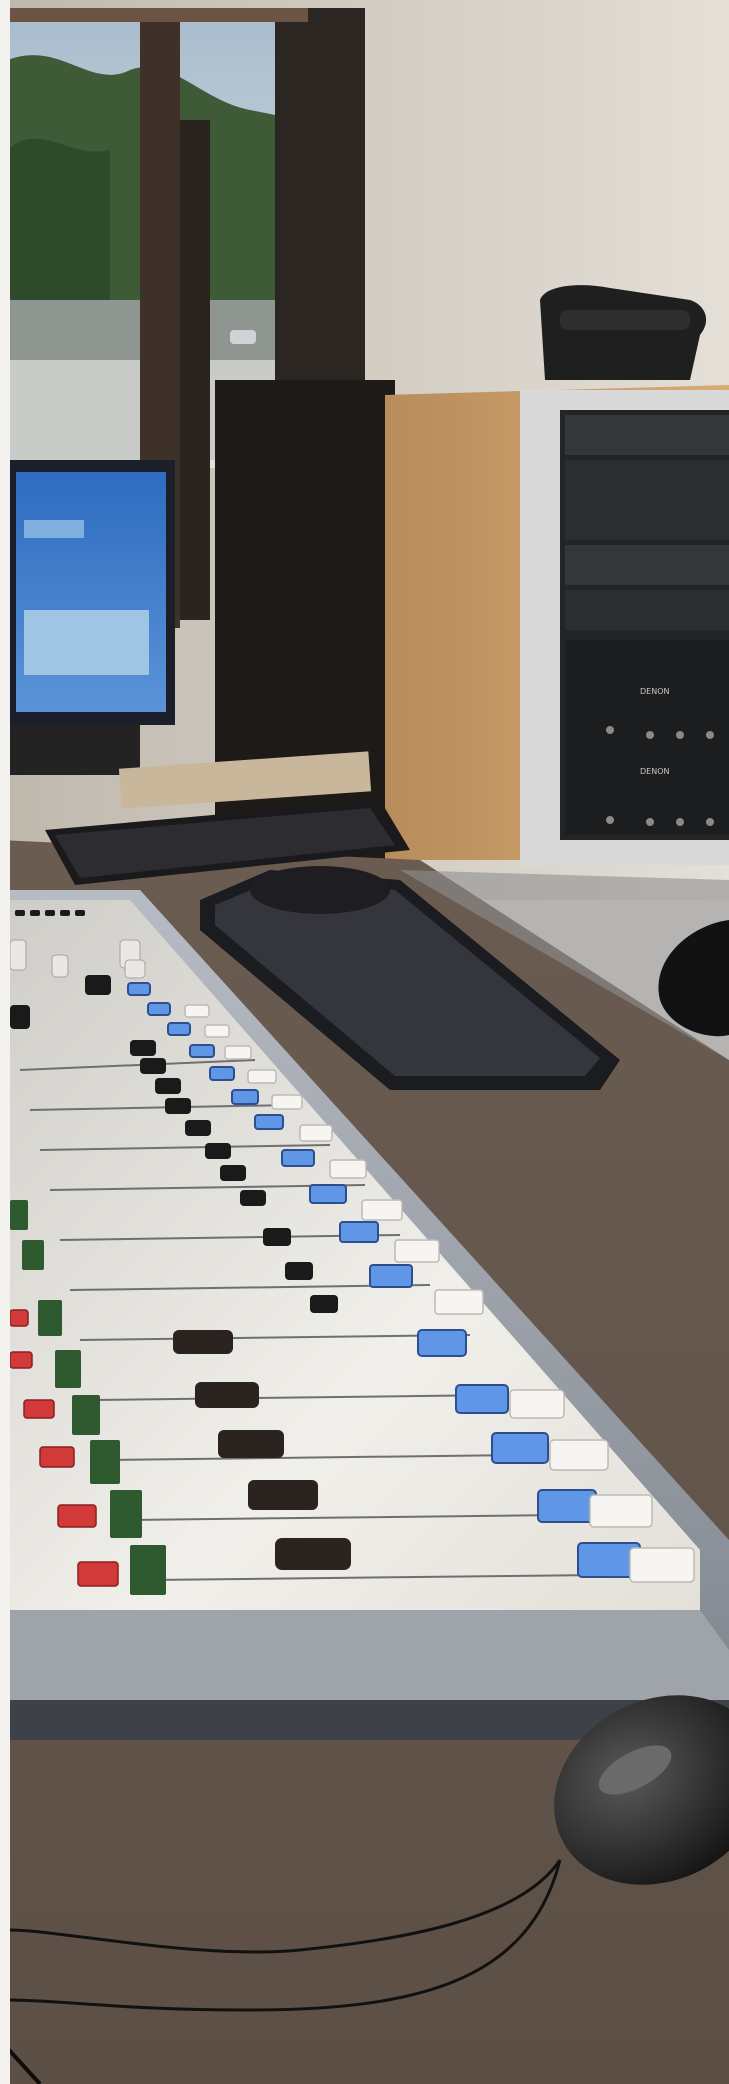 The height and width of the screenshot is (2084, 729). What do you see at coordinates (654, 771) in the screenshot?
I see `rack-brand-bottom: DENON` at bounding box center [654, 771].